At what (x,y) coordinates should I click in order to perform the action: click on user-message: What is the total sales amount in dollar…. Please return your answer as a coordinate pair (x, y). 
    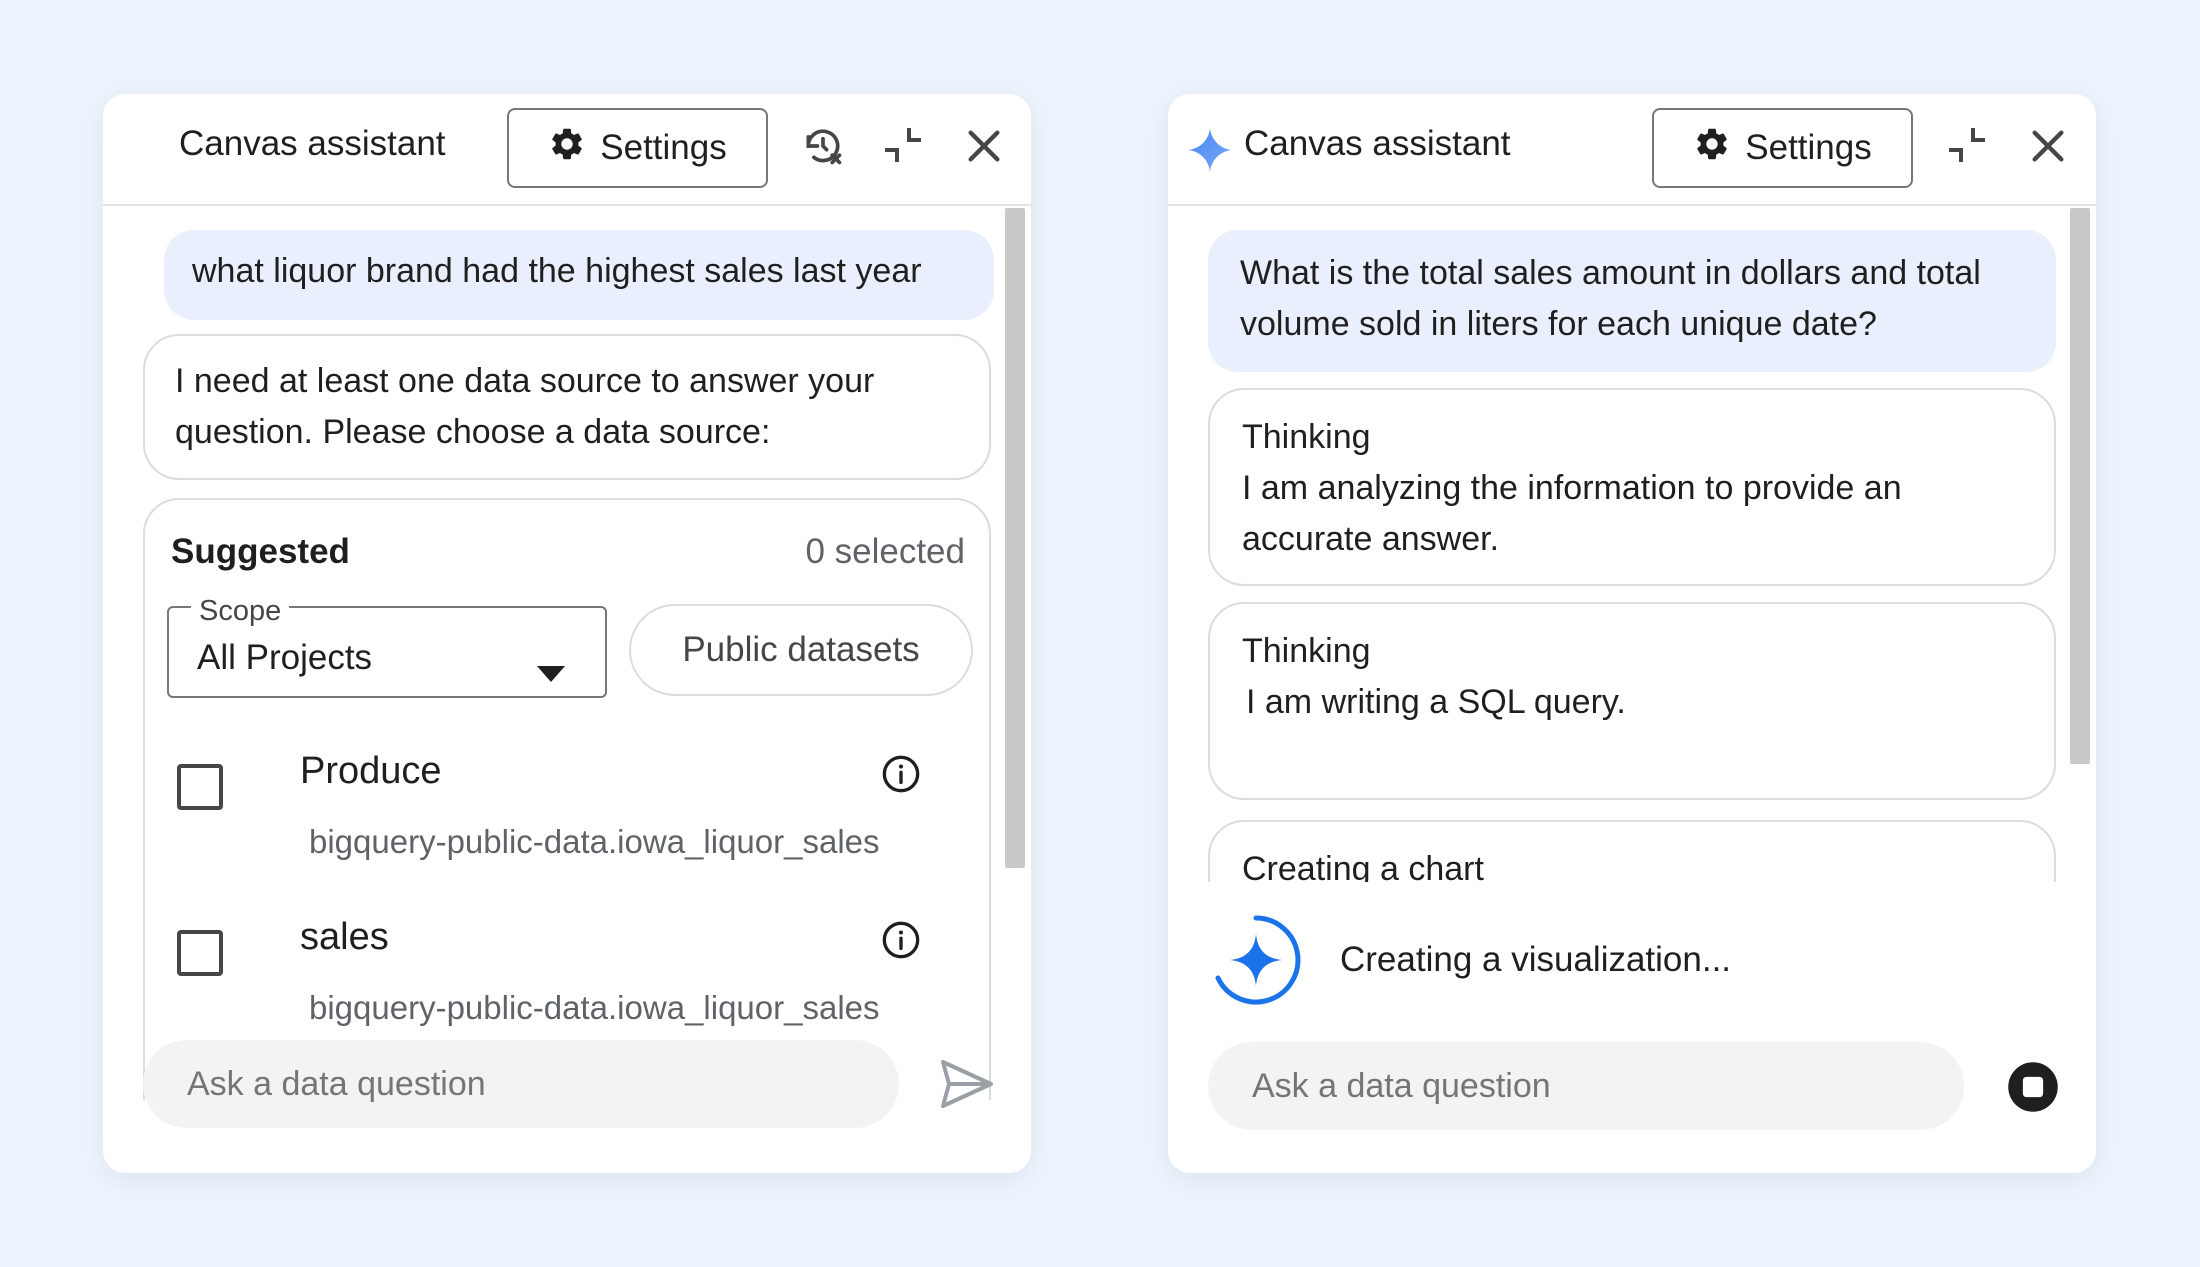
    Looking at the image, I should click on (1632, 301).